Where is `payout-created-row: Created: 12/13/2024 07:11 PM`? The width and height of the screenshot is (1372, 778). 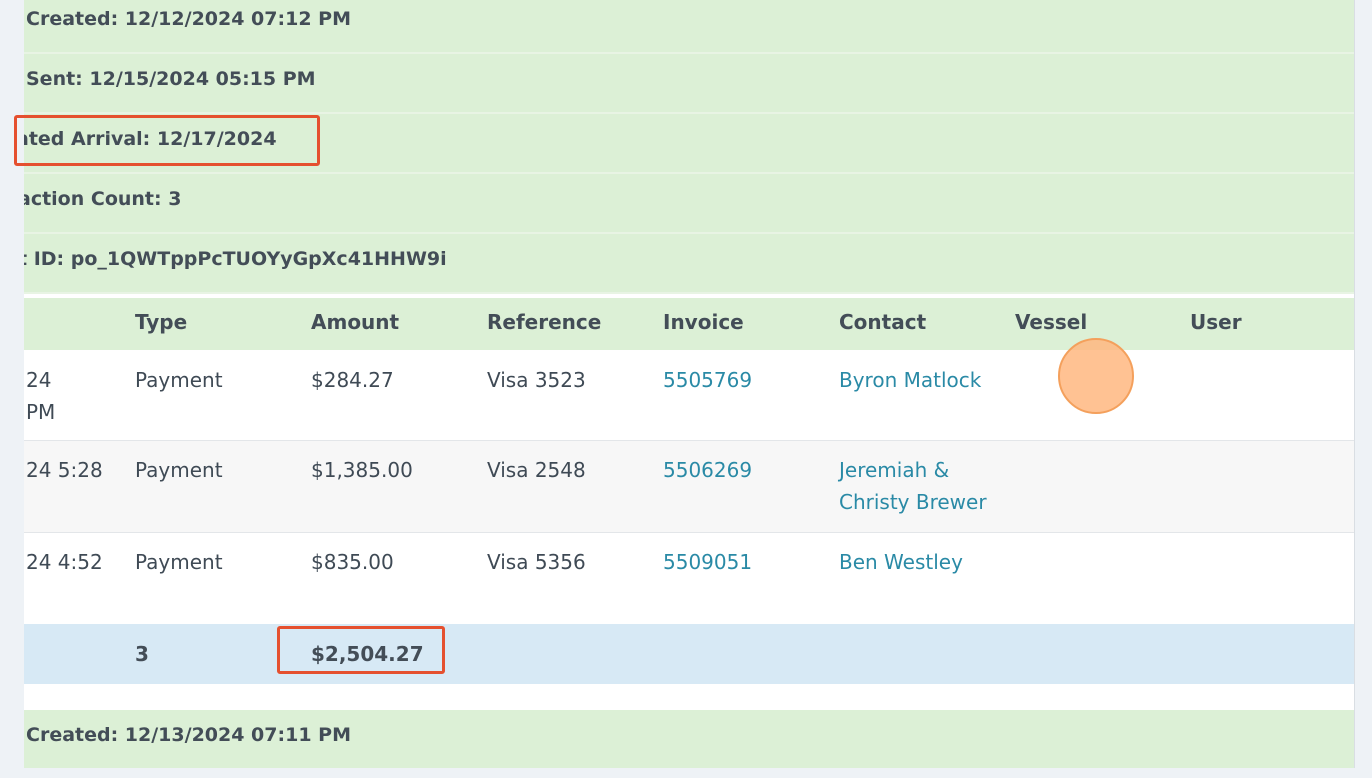 payout-created-row: Created: 12/13/2024 07:11 PM is located at coordinates (689, 739).